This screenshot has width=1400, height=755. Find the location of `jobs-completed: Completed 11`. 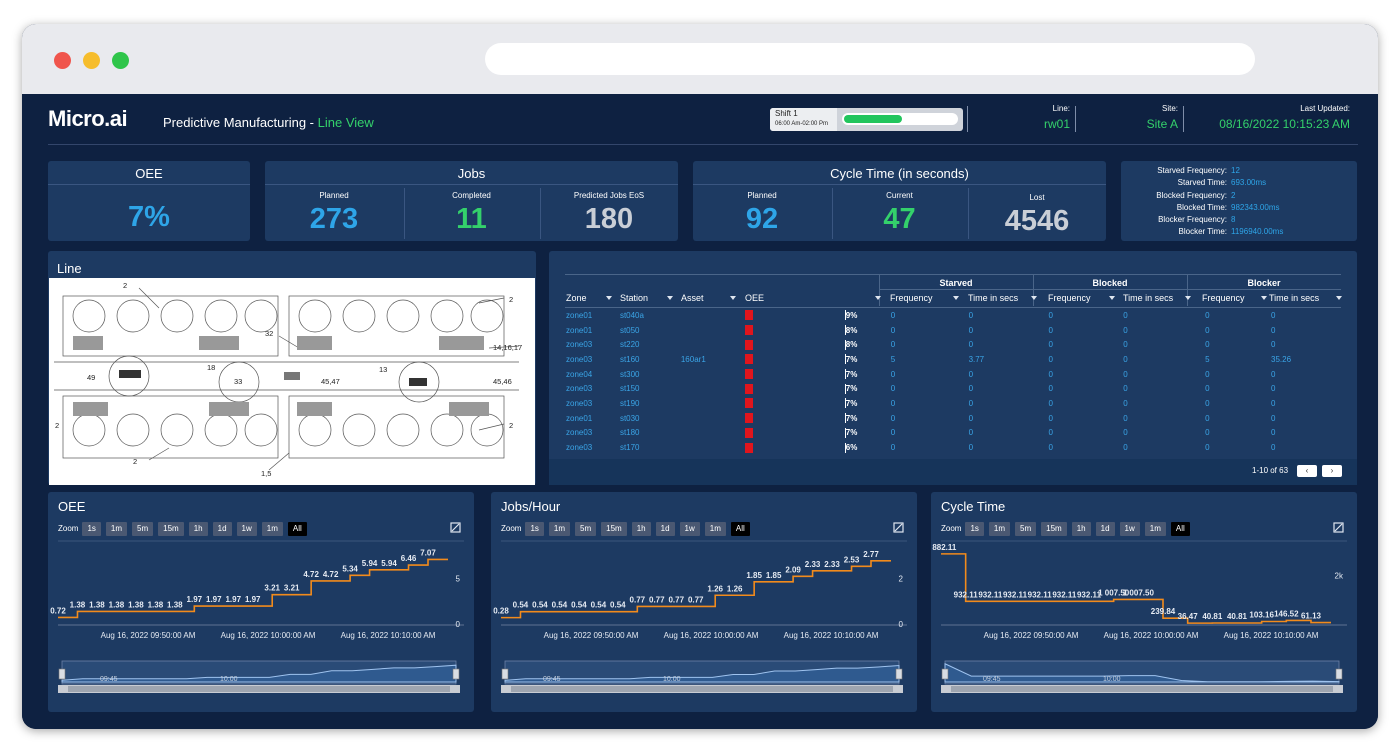

jobs-completed: Completed 11 is located at coordinates (471, 213).